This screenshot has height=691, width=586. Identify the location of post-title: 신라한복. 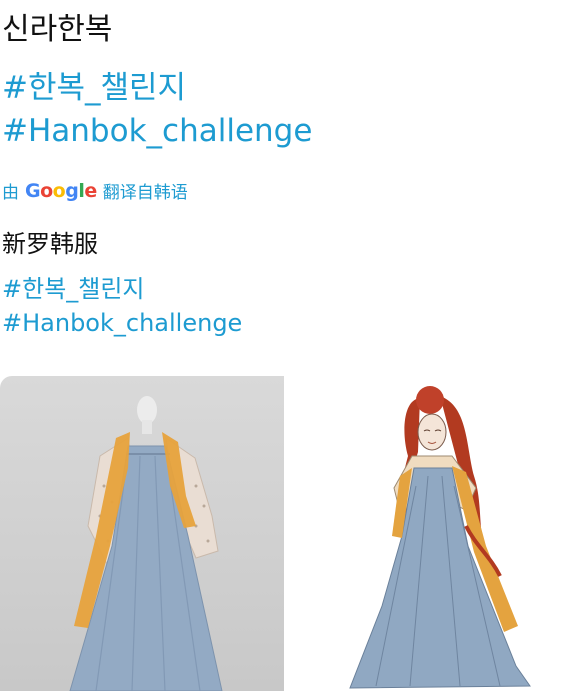
(57, 29).